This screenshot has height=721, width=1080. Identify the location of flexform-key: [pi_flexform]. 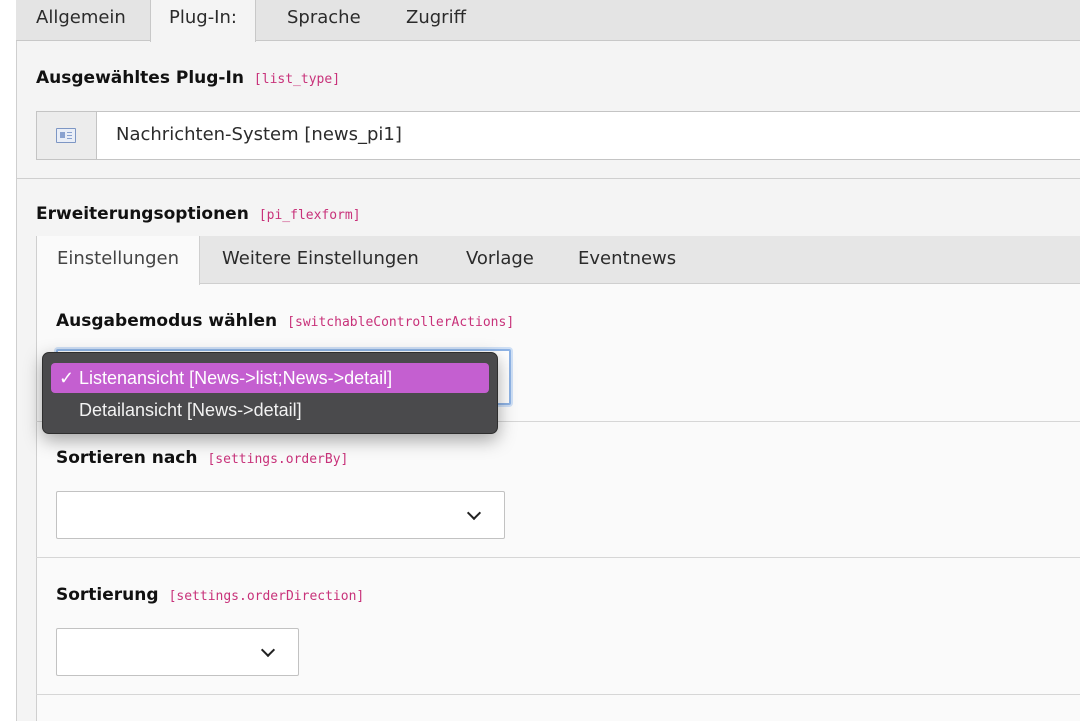
(309, 215).